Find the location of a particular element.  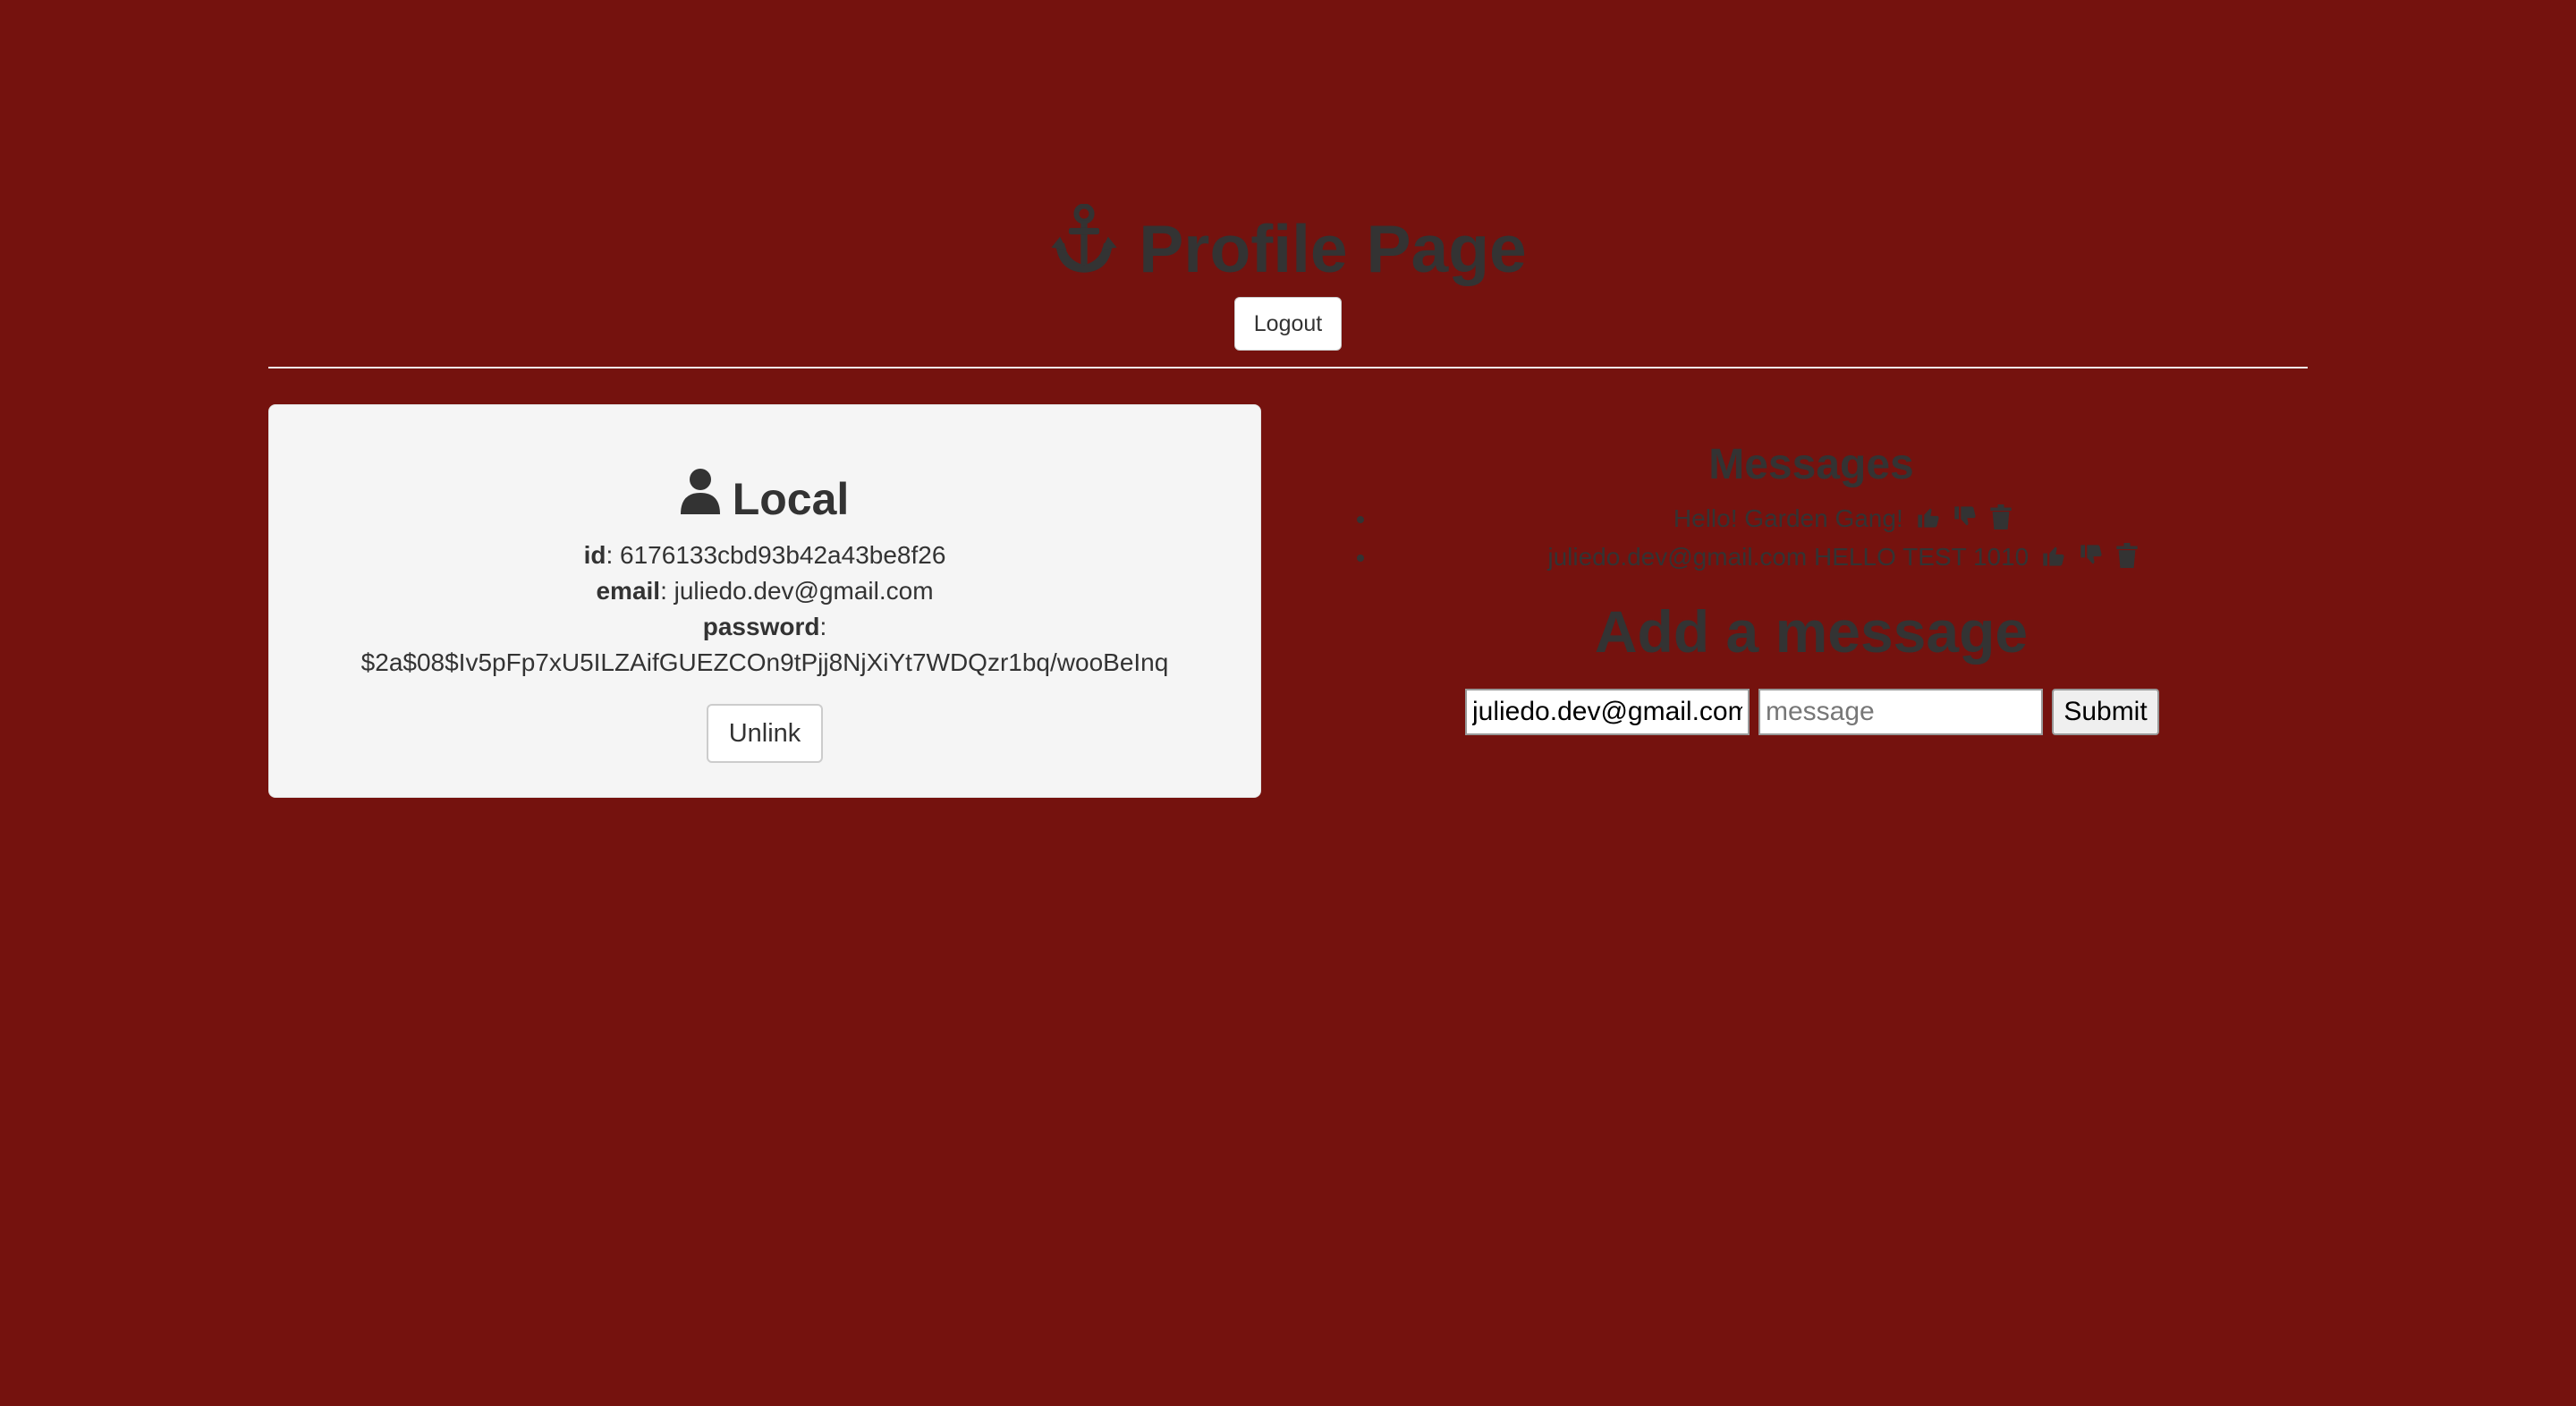

local-card-title-text: Local is located at coordinates (791, 499).